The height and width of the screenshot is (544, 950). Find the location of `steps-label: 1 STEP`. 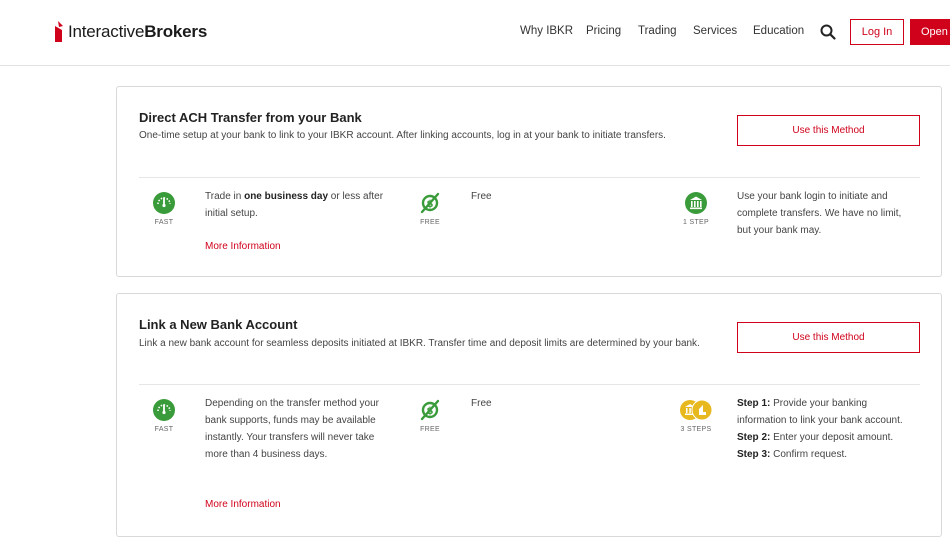

steps-label: 1 STEP is located at coordinates (696, 222).